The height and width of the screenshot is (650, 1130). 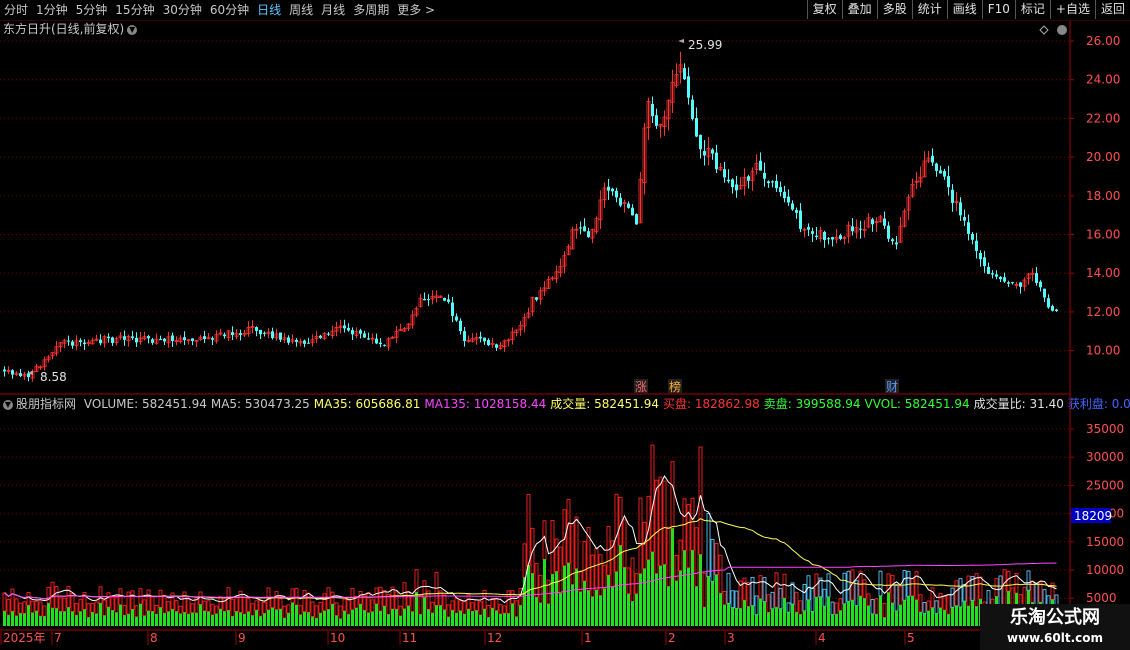 I want to click on watermark-url: www.60lt.com, so click(x=1055, y=638).